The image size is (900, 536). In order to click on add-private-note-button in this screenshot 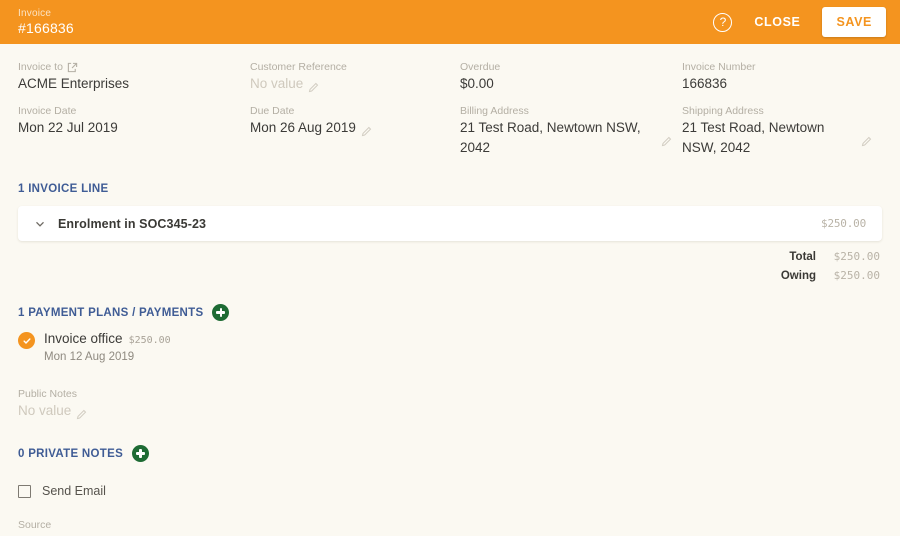, I will do `click(141, 453)`.